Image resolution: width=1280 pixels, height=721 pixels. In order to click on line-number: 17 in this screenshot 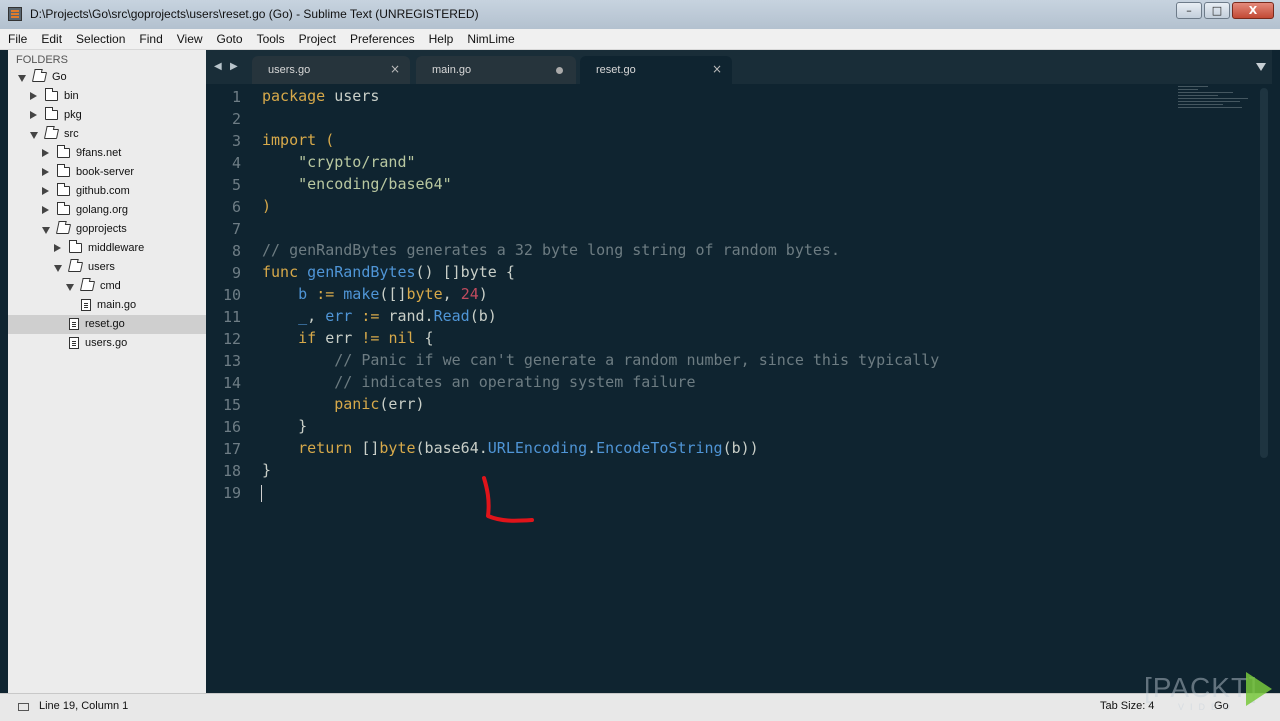, I will do `click(231, 449)`.